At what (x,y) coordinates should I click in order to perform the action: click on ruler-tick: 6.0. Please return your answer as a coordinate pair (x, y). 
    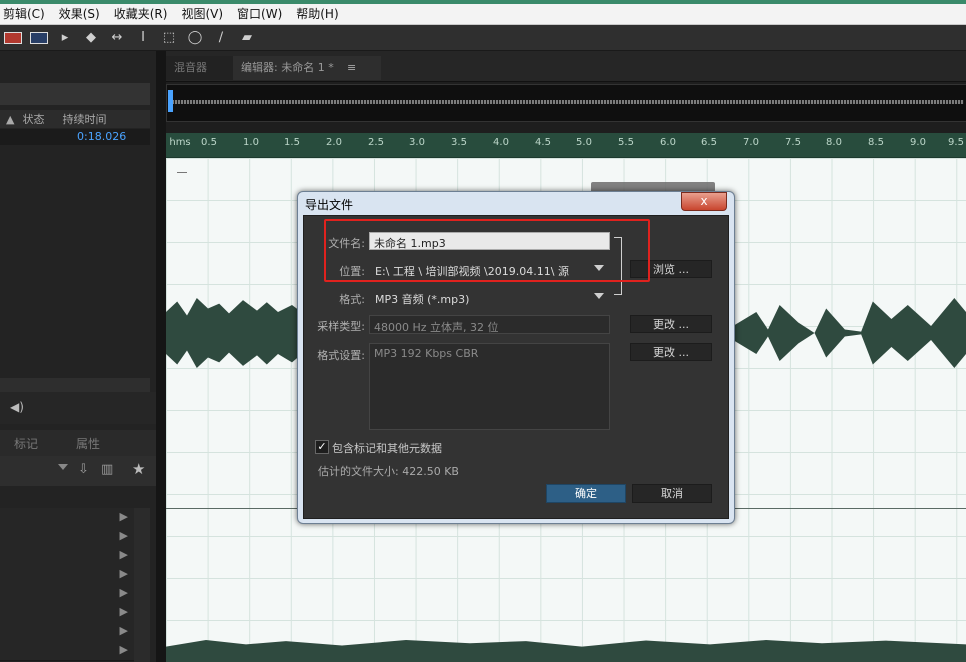
    Looking at the image, I should click on (668, 142).